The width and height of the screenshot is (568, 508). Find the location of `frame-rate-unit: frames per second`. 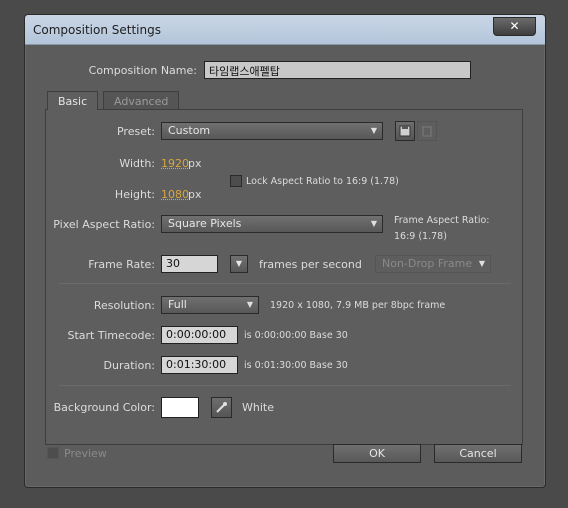

frame-rate-unit: frames per second is located at coordinates (310, 264).